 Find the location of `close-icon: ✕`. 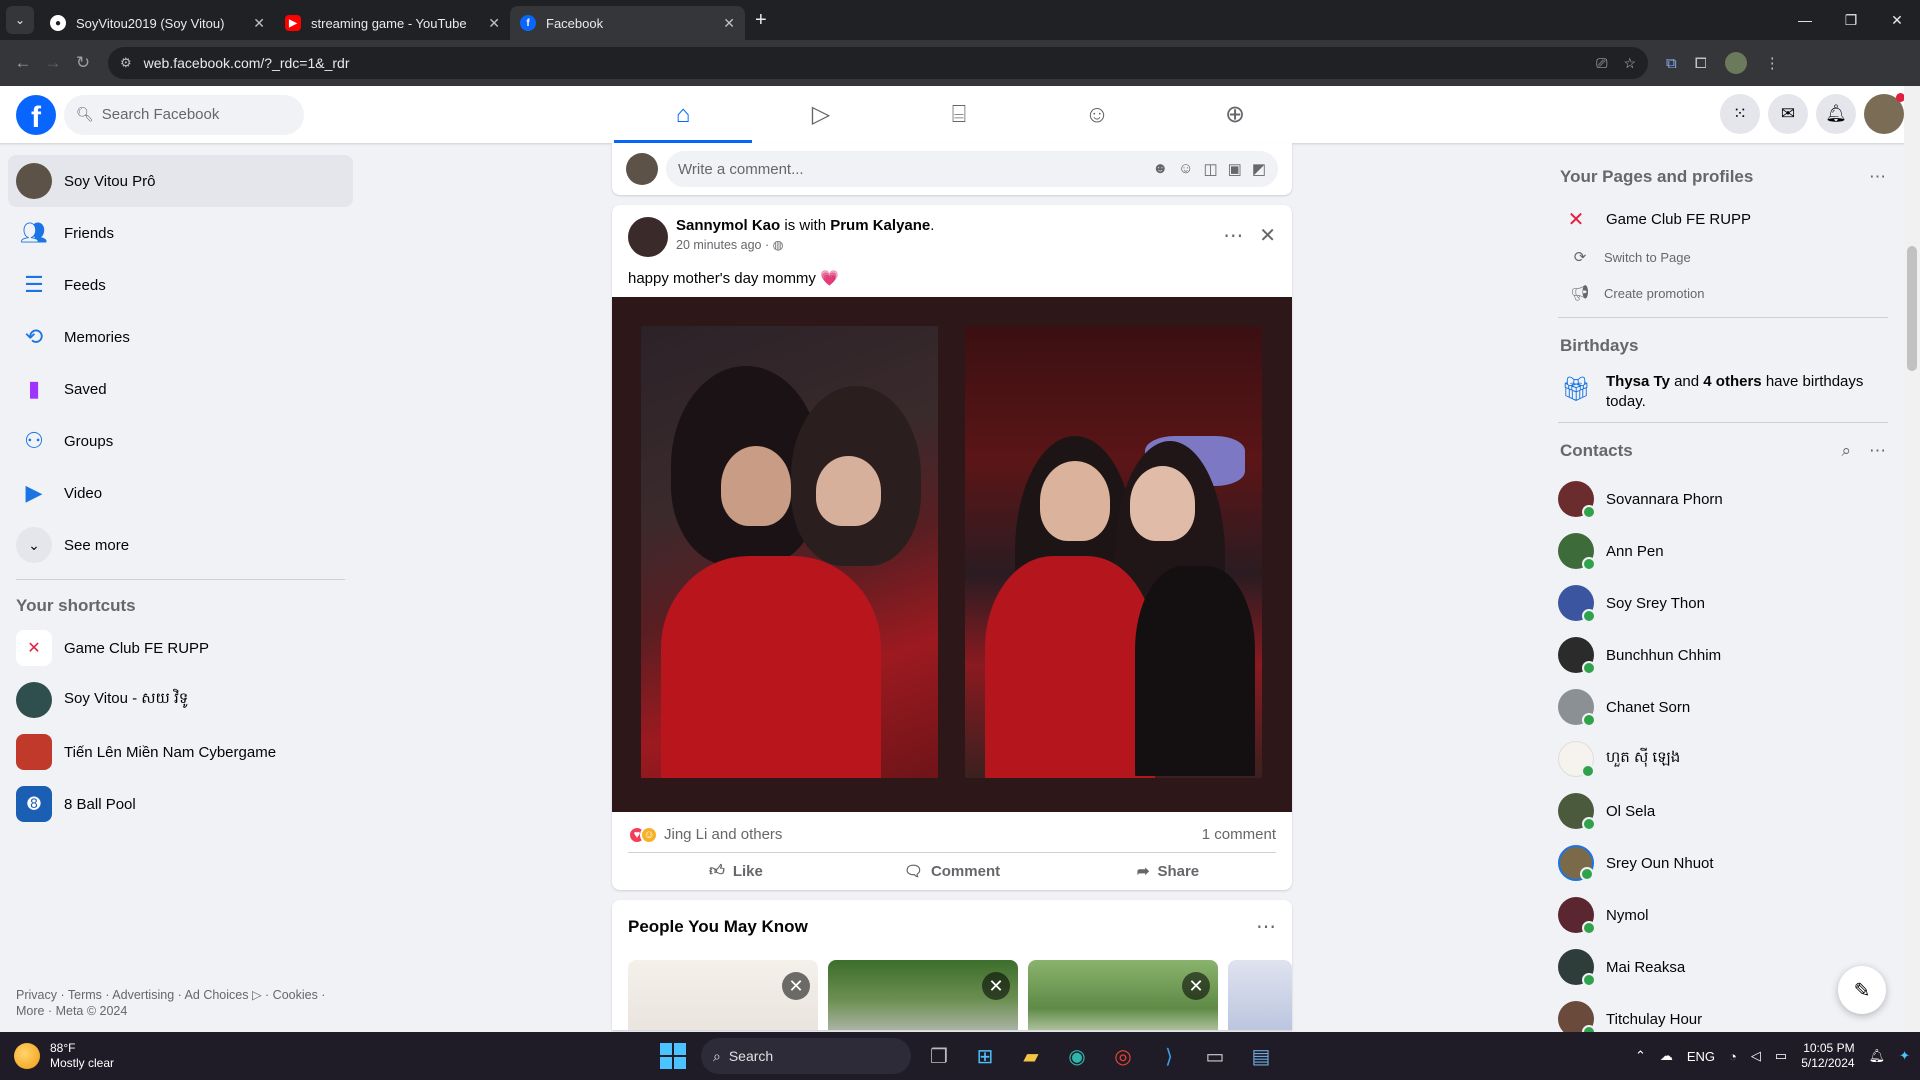

close-icon: ✕ is located at coordinates (1267, 235).